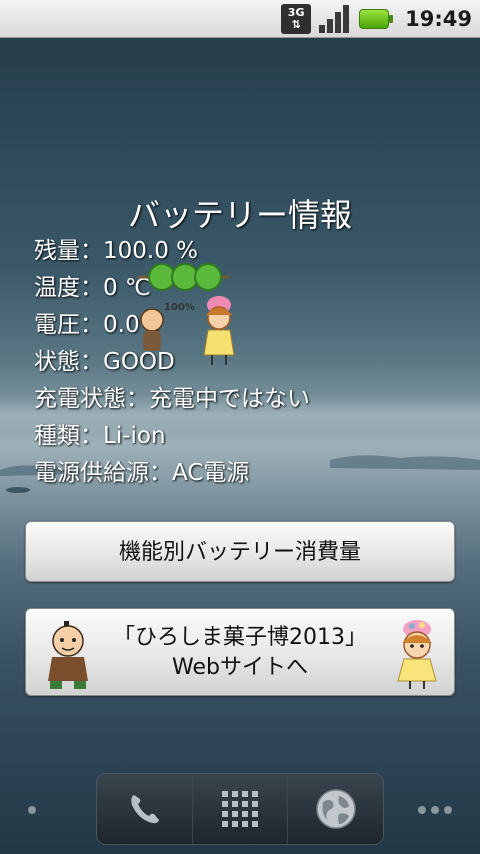 The image size is (480, 854). What do you see at coordinates (376, 19) in the screenshot?
I see `battery-icon` at bounding box center [376, 19].